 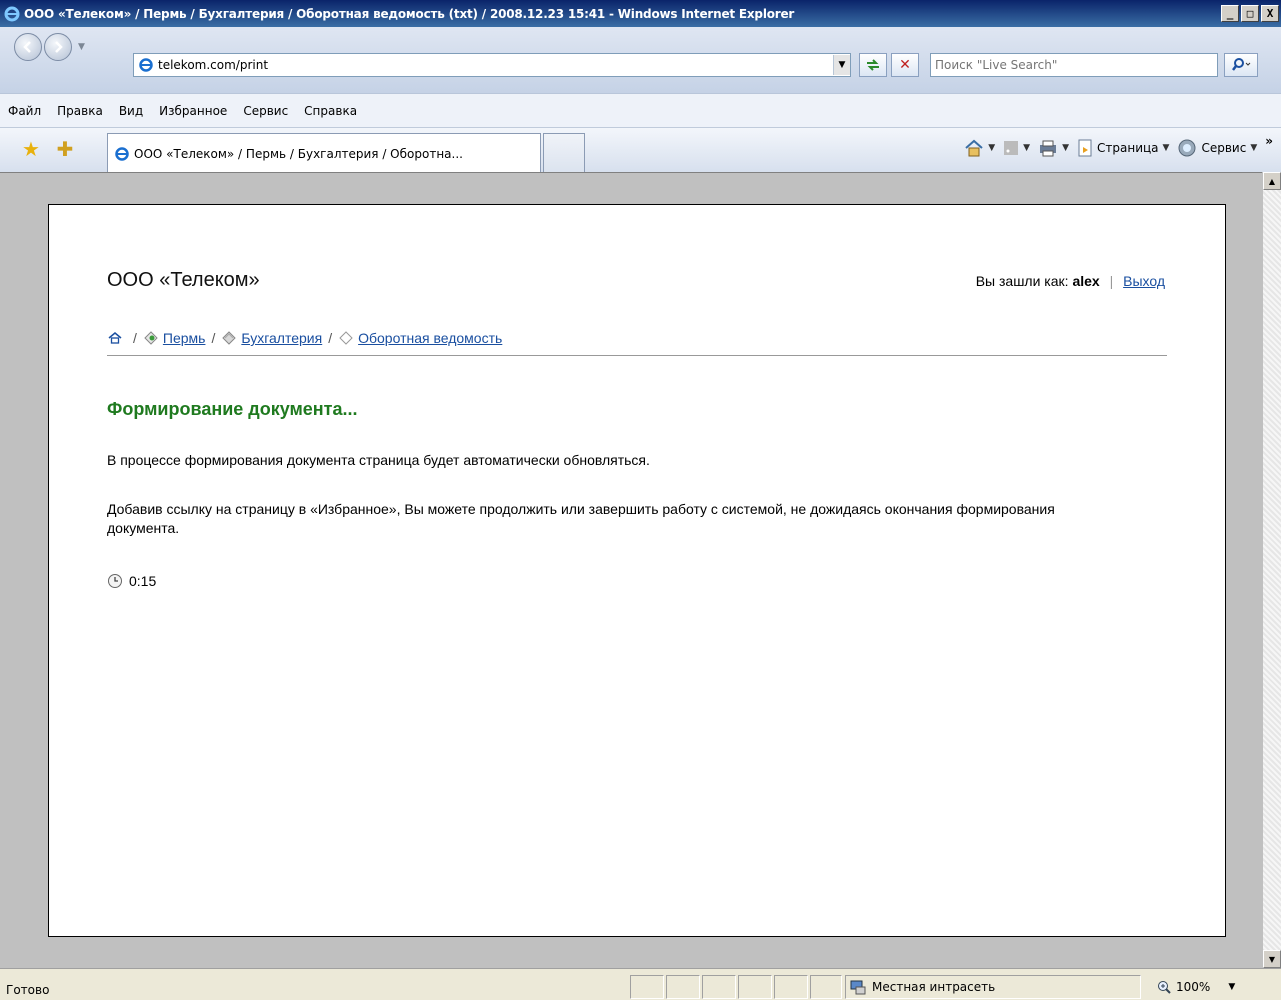 I want to click on back-arrow-icon, so click(x=27, y=47).